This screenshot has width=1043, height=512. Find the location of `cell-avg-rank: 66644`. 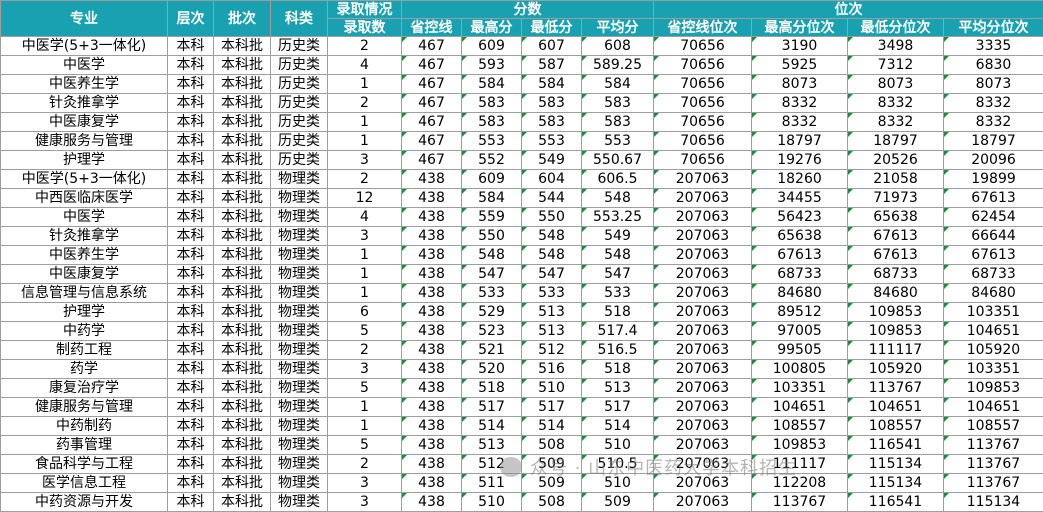

cell-avg-rank: 66644 is located at coordinates (993, 236).